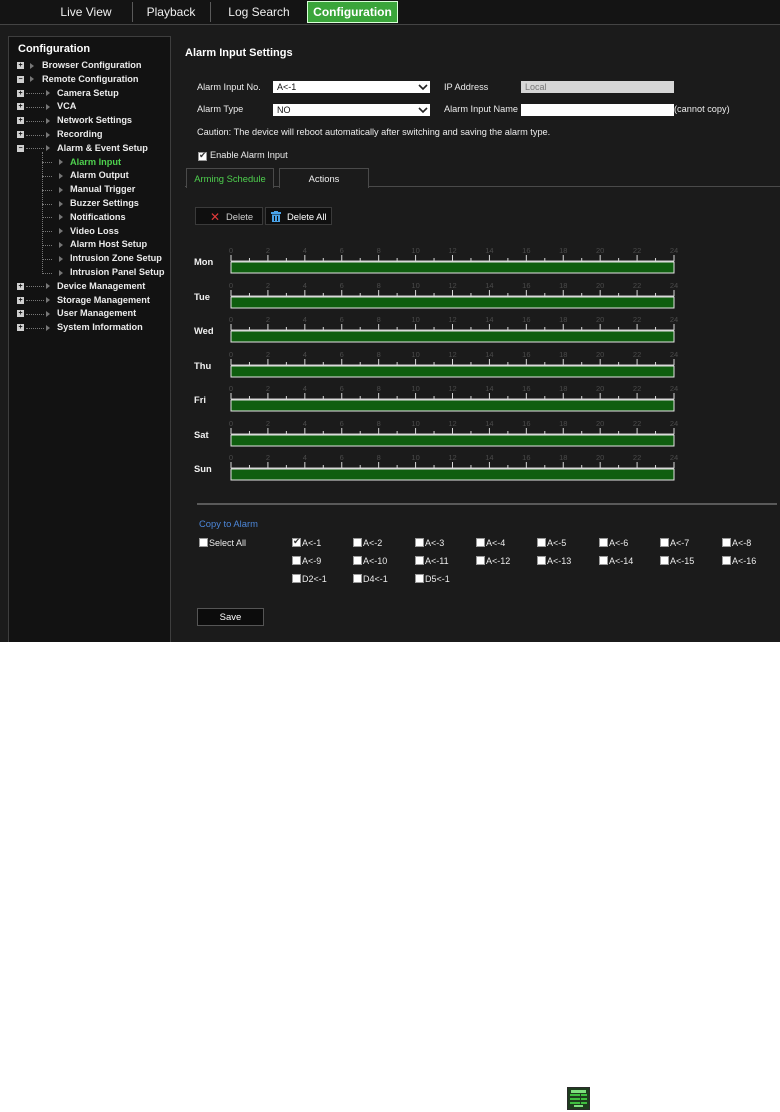 This screenshot has height=1112, width=780. I want to click on timeline-thu: 0 2 4 6 8 10 12 14 16 18 20 22 24, so click(476, 364).